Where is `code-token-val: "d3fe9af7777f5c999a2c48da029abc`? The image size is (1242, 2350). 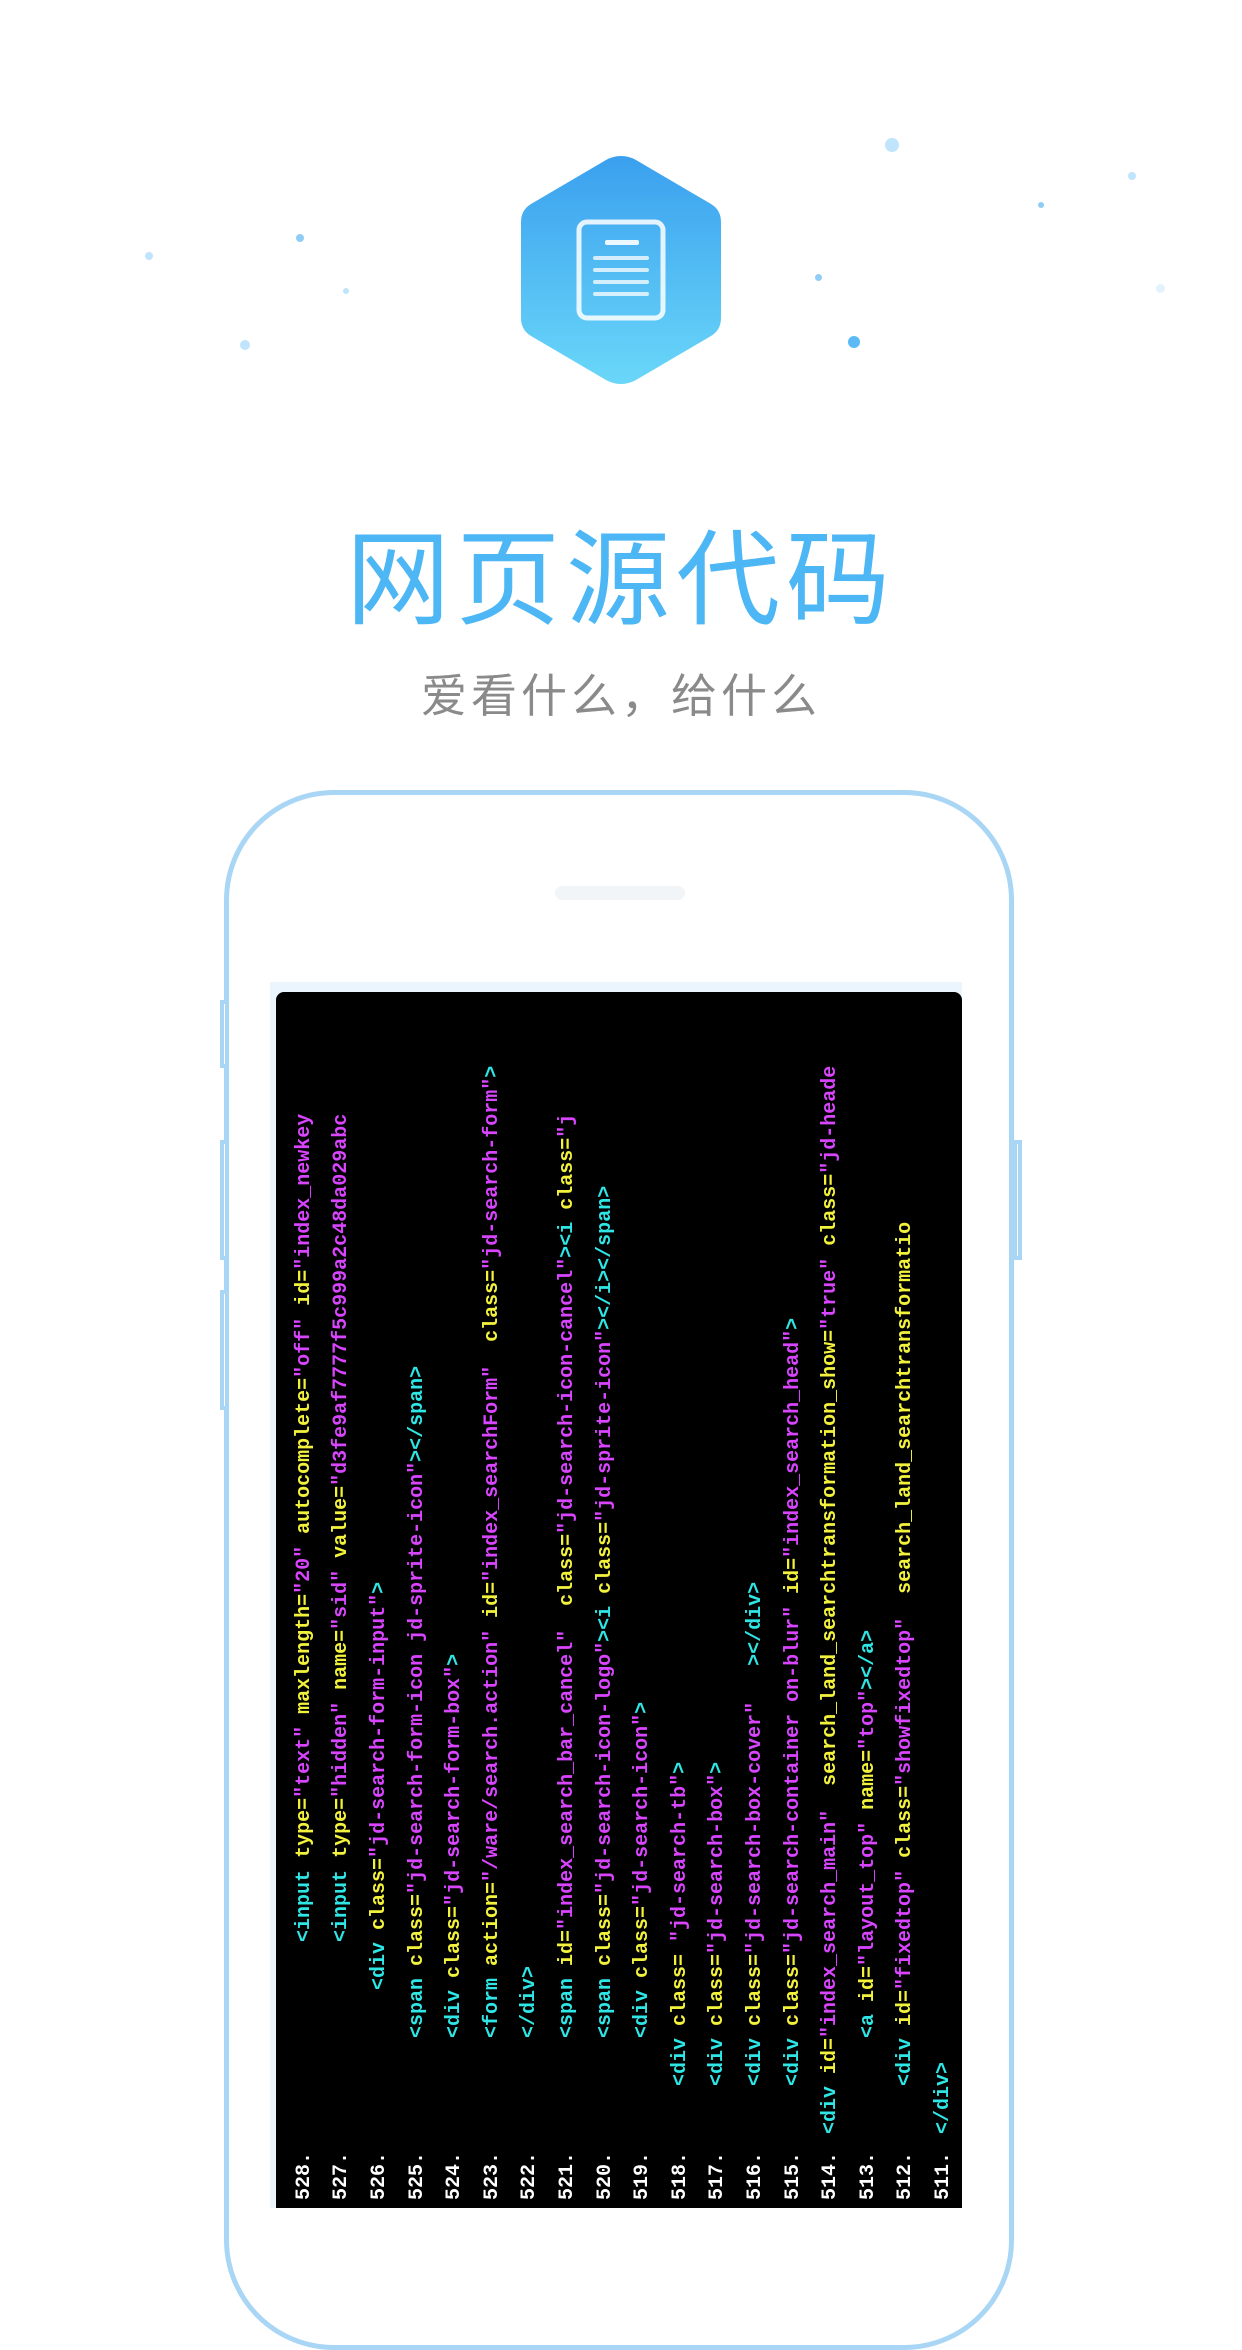 code-token-val: "d3fe9af7777f5c999a2c48da029abc is located at coordinates (342, 1299).